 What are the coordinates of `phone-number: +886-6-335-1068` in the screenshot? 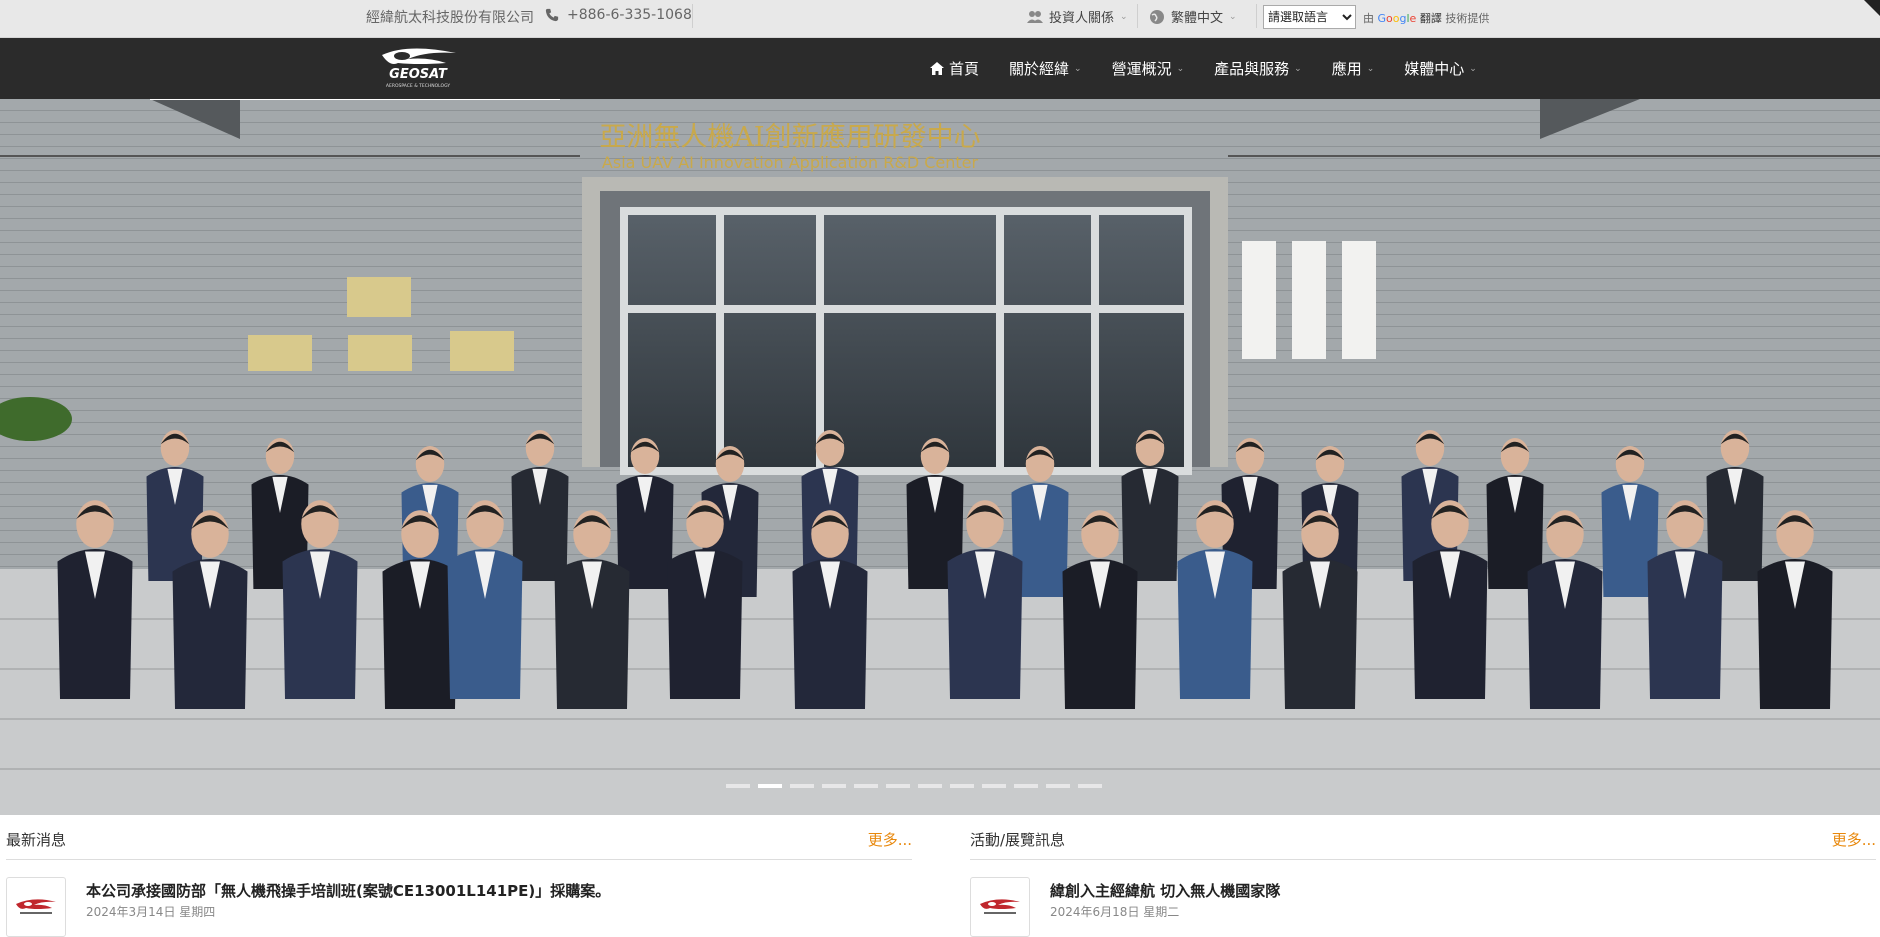 It's located at (618, 15).